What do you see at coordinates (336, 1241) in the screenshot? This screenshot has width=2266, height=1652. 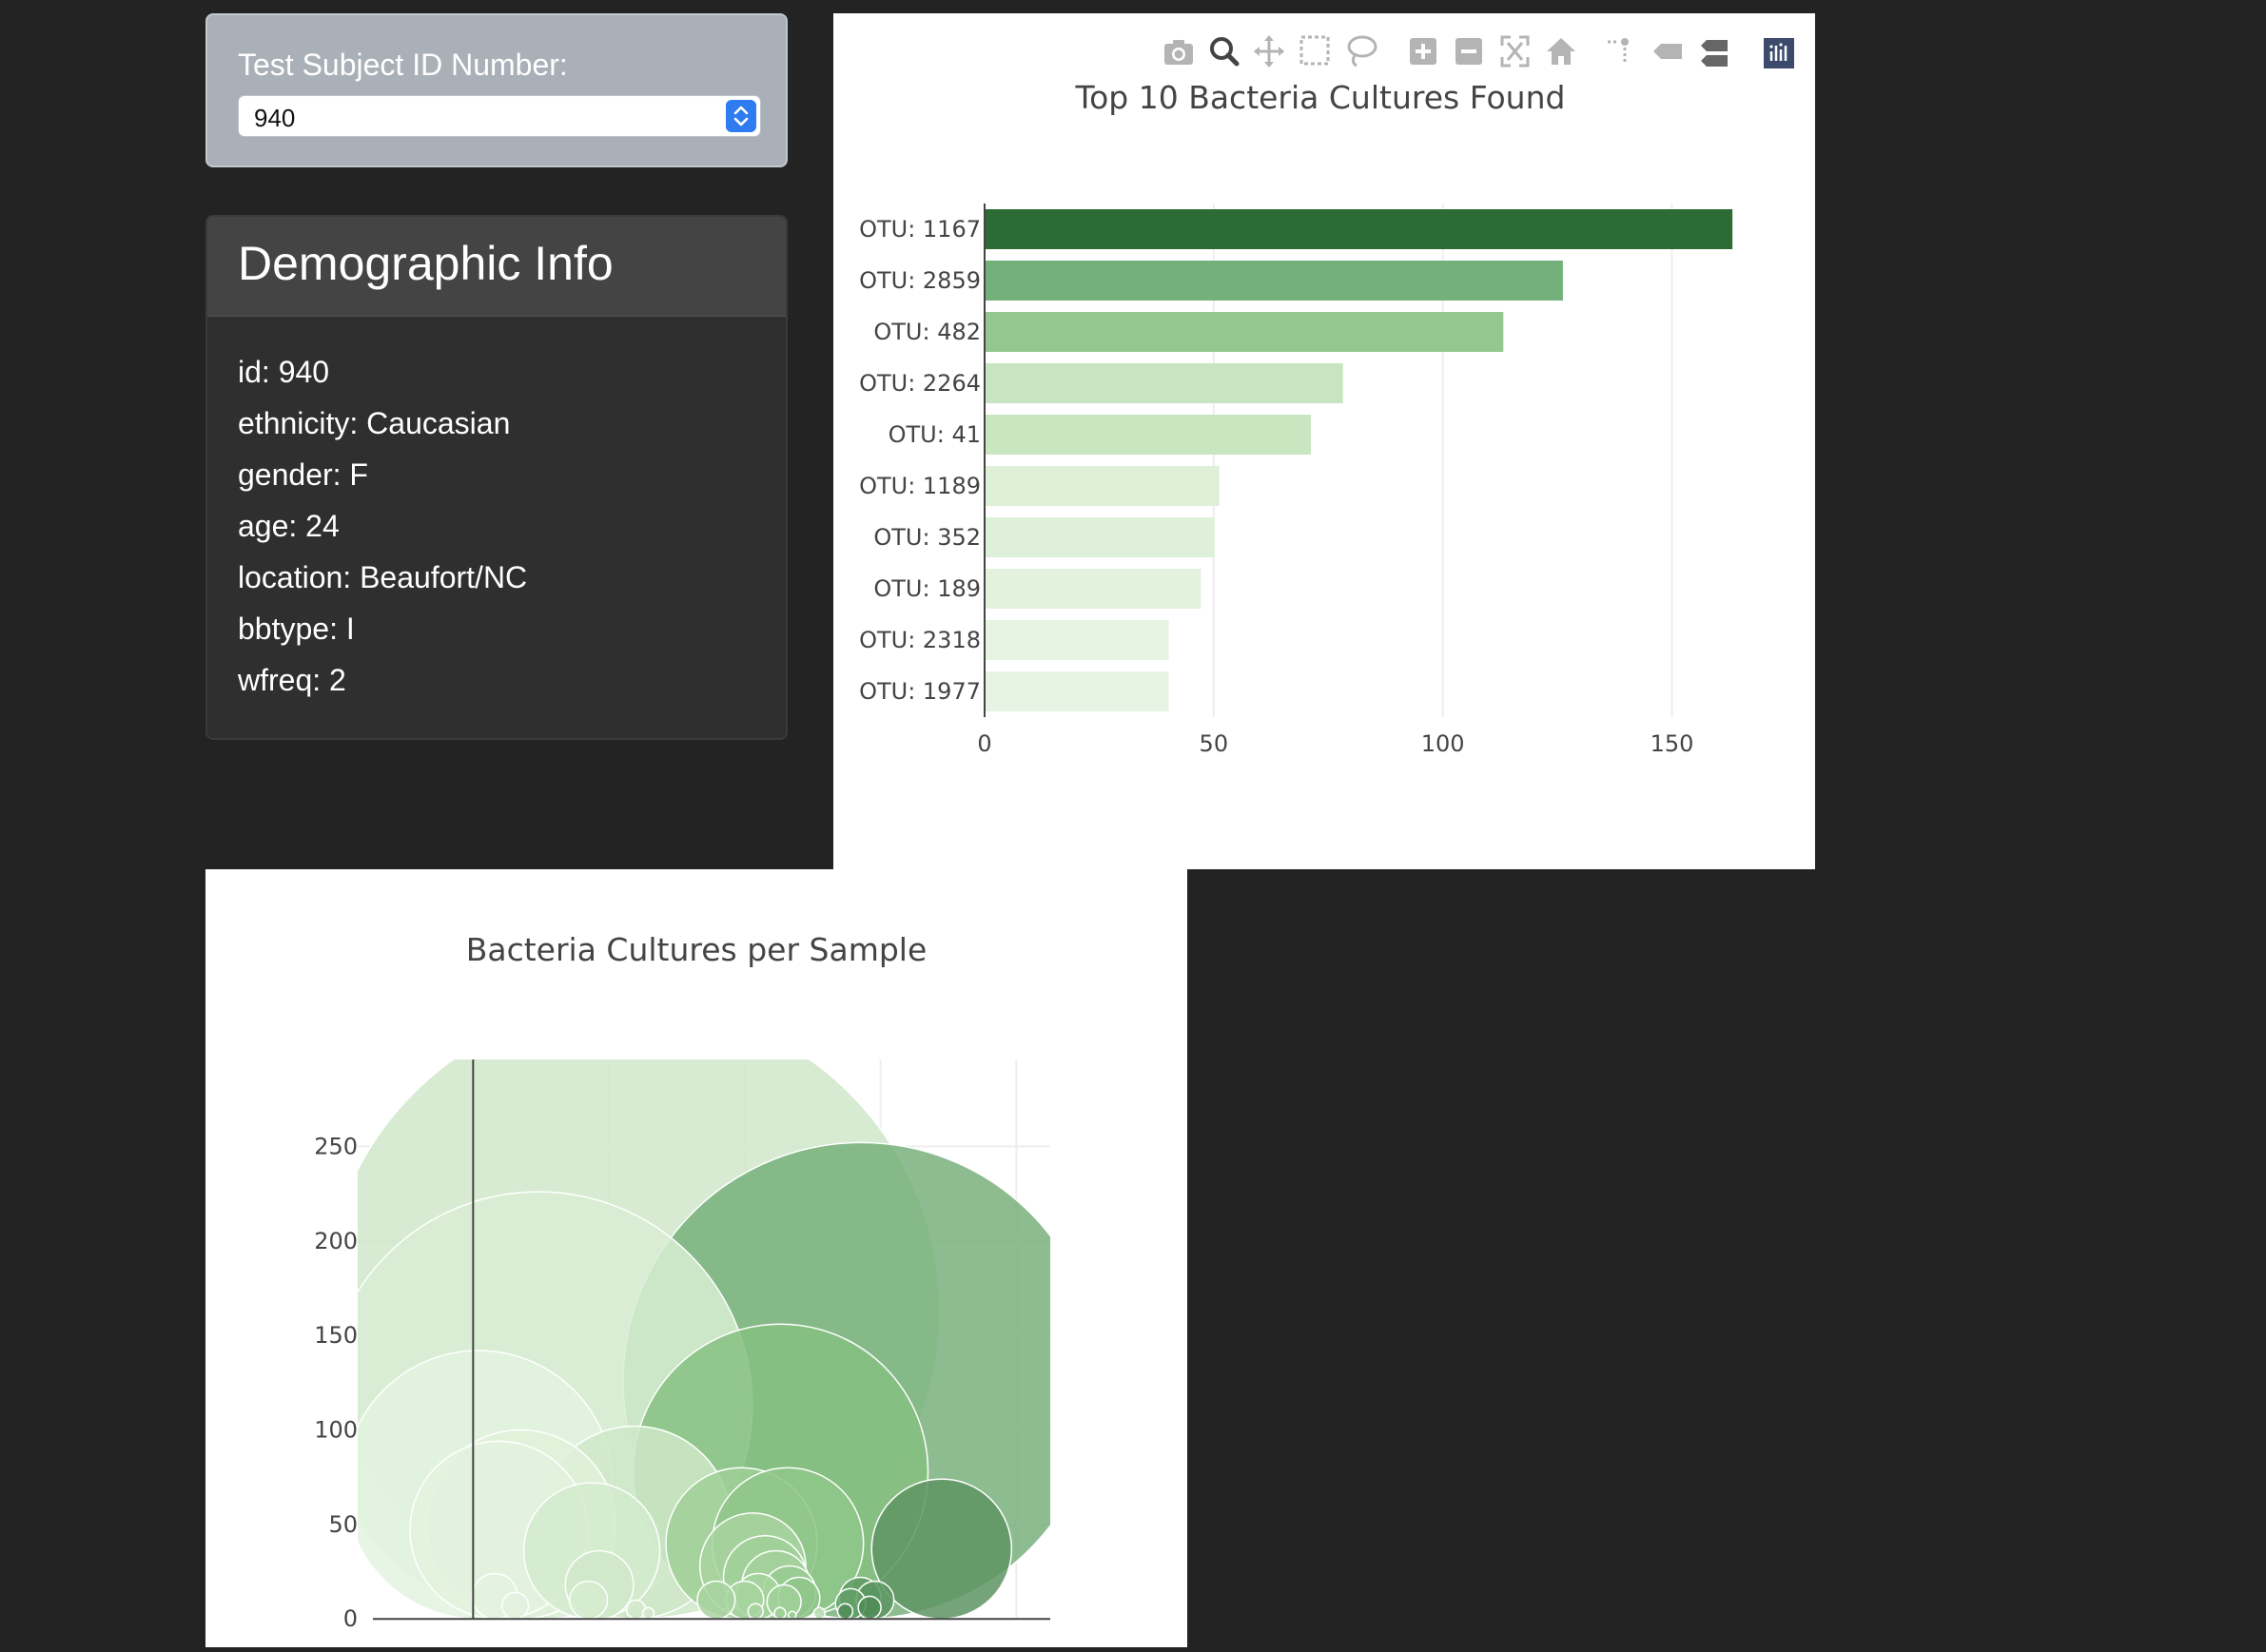 I see `bubble-y-tick-label: 200` at bounding box center [336, 1241].